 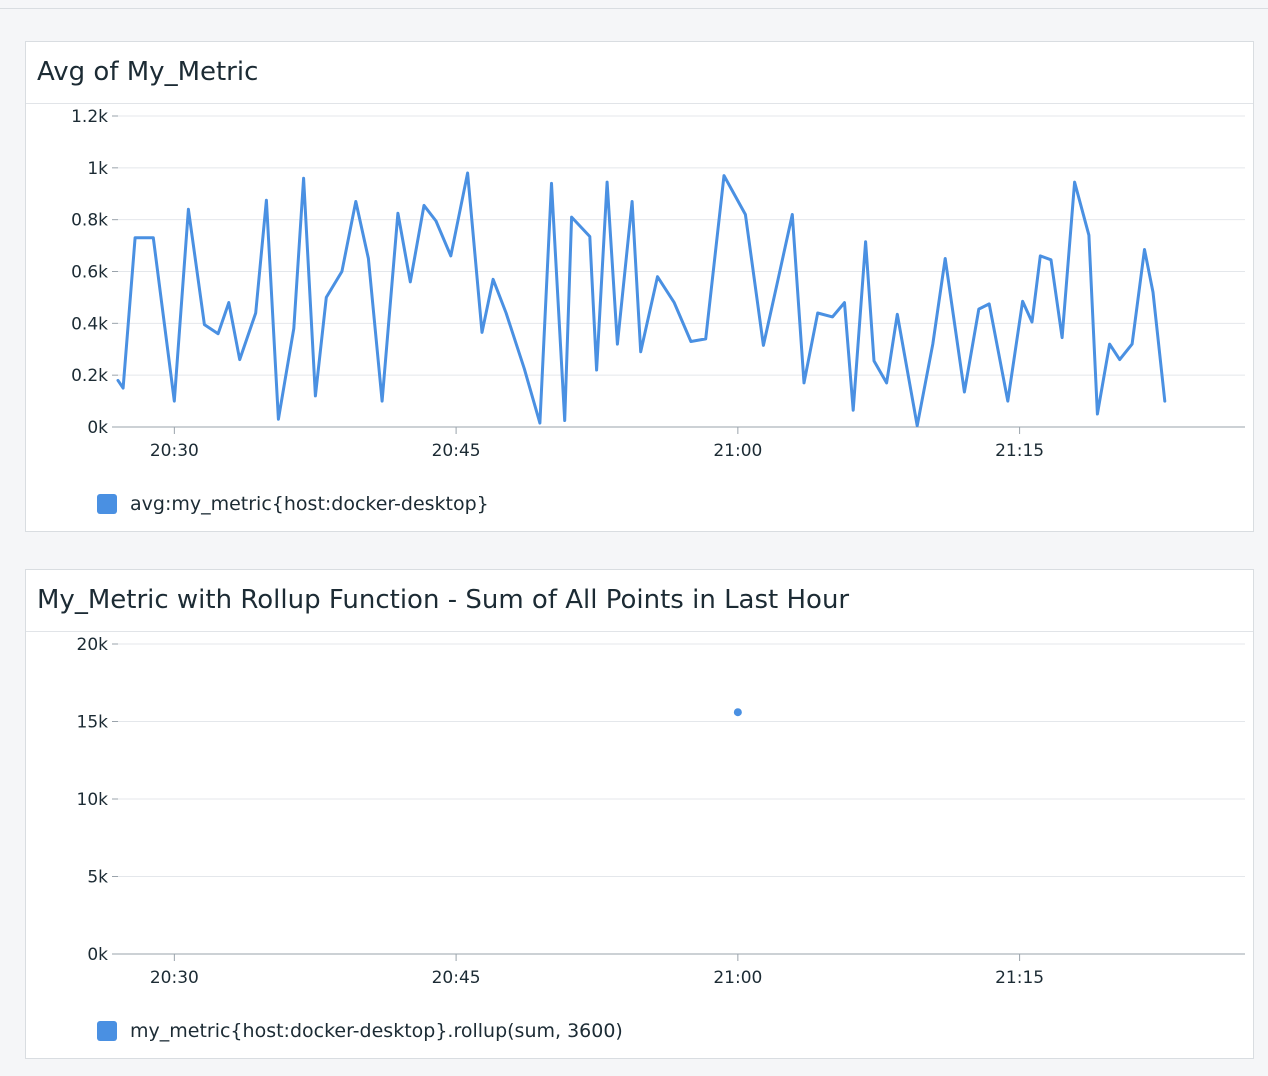 What do you see at coordinates (93, 645) in the screenshot?
I see `y-tick-label: 20k` at bounding box center [93, 645].